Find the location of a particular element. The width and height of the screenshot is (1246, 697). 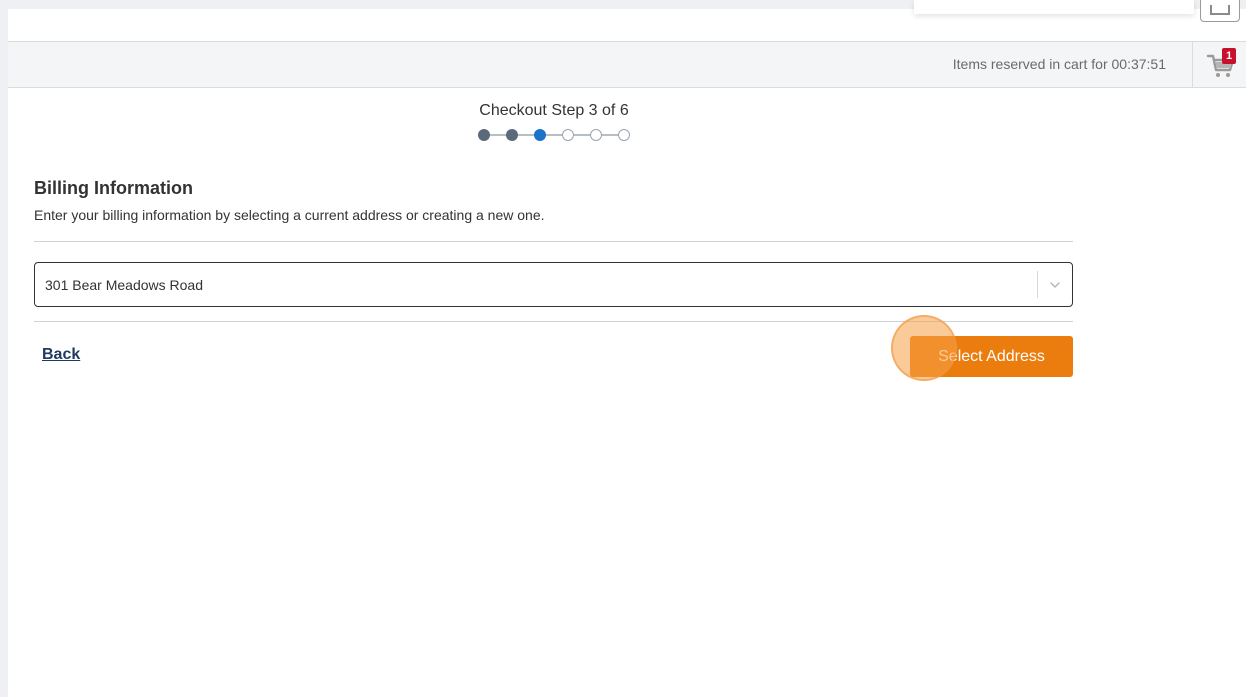

step-6-indicator is located at coordinates (624, 135).